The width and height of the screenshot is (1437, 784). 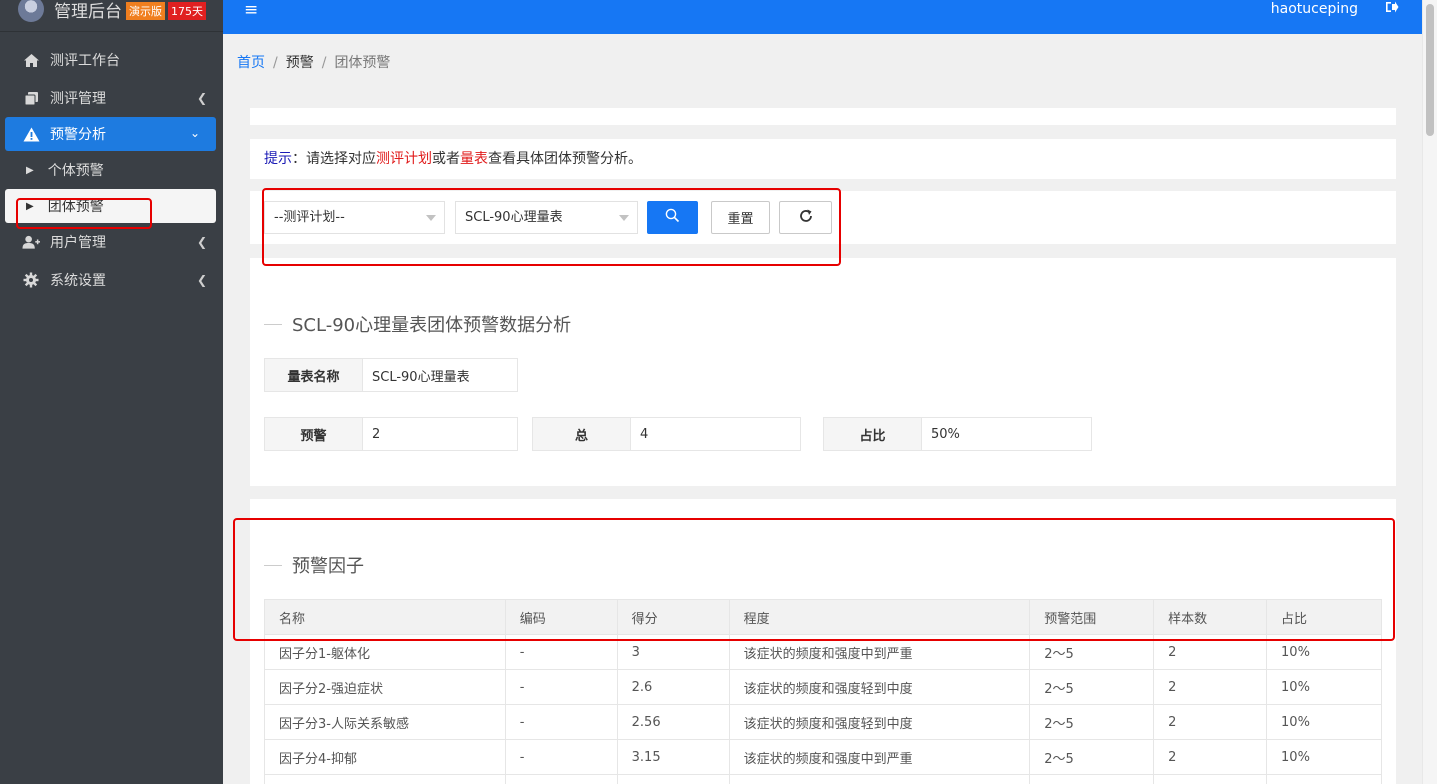 What do you see at coordinates (1392, 9) in the screenshot?
I see `logout-icon` at bounding box center [1392, 9].